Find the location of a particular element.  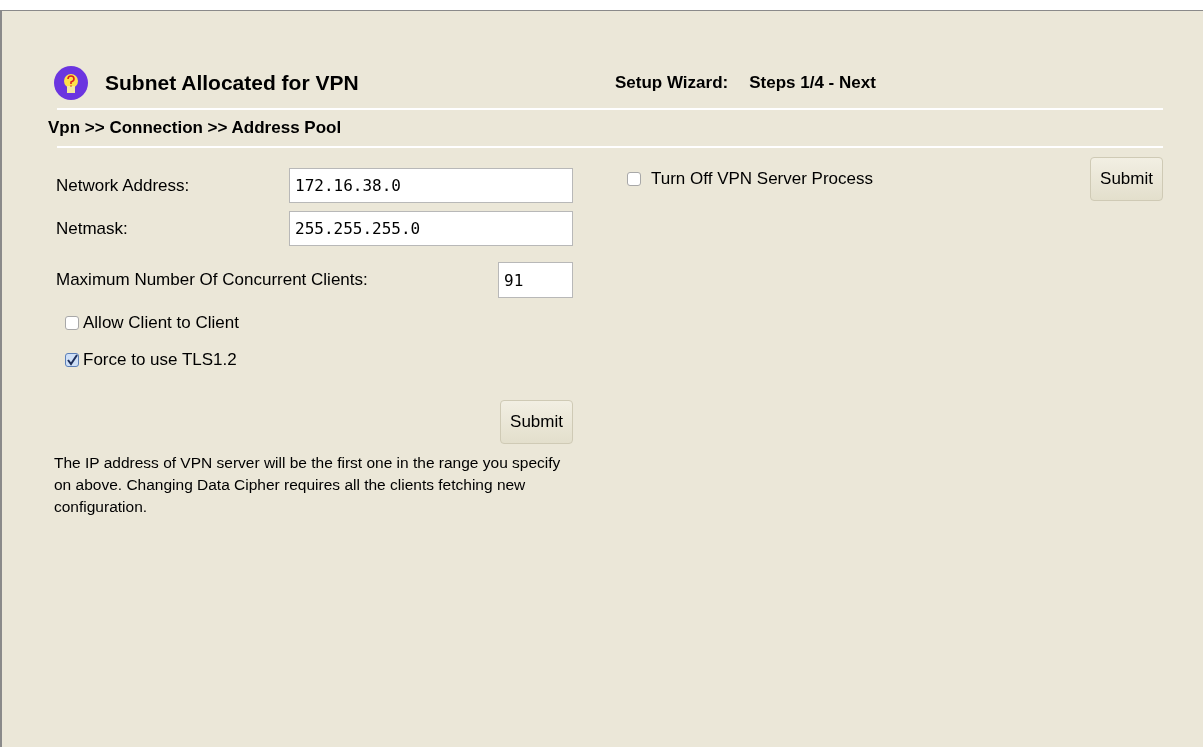

info-text: The IP address of VPN server will be the first one in the range you specify on above. Changing Data Cipher requires all the clients fetching new configuration. is located at coordinates (308, 485).